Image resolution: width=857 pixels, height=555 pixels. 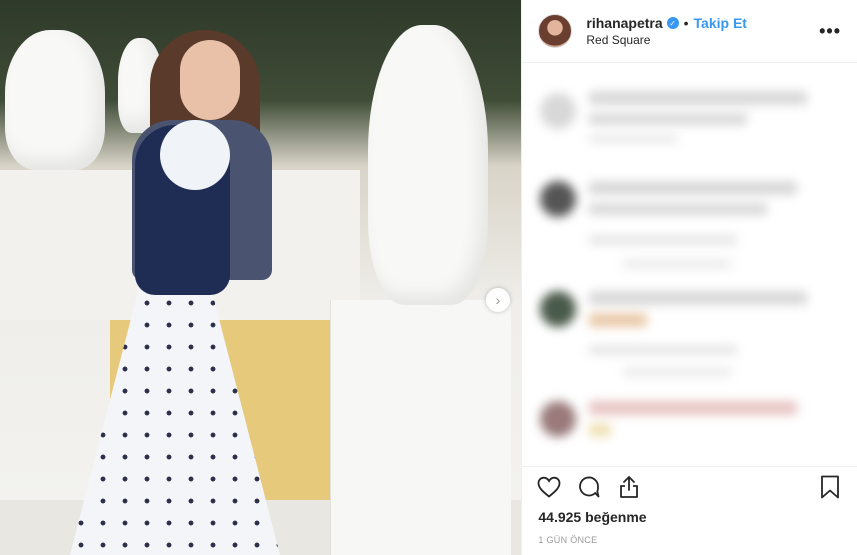 I want to click on woman-face, so click(x=210, y=80).